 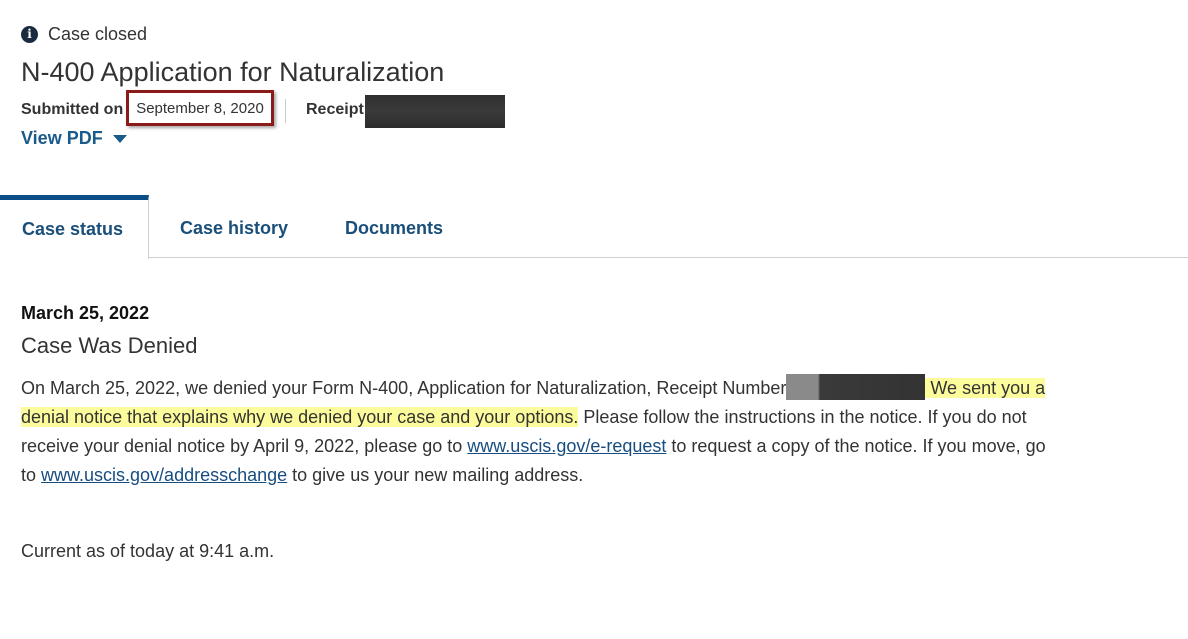 What do you see at coordinates (29, 34) in the screenshot?
I see `info-icon: i` at bounding box center [29, 34].